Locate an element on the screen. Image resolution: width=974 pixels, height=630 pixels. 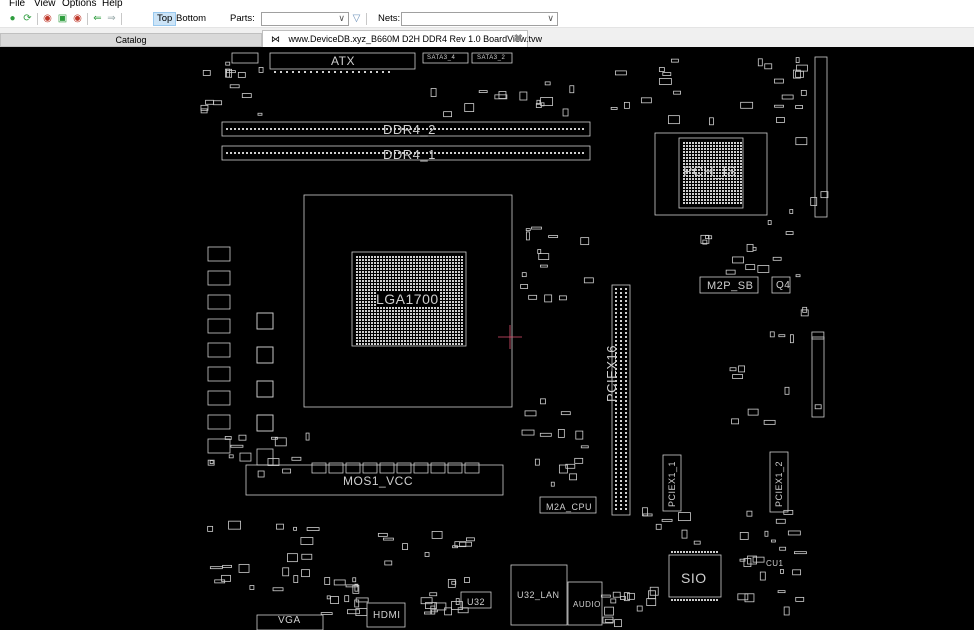
open-green-icon: ● is located at coordinates (12, 18).